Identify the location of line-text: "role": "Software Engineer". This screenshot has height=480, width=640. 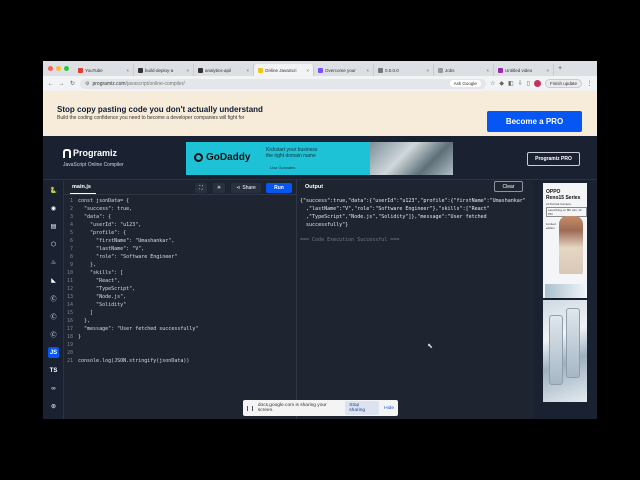
(128, 257).